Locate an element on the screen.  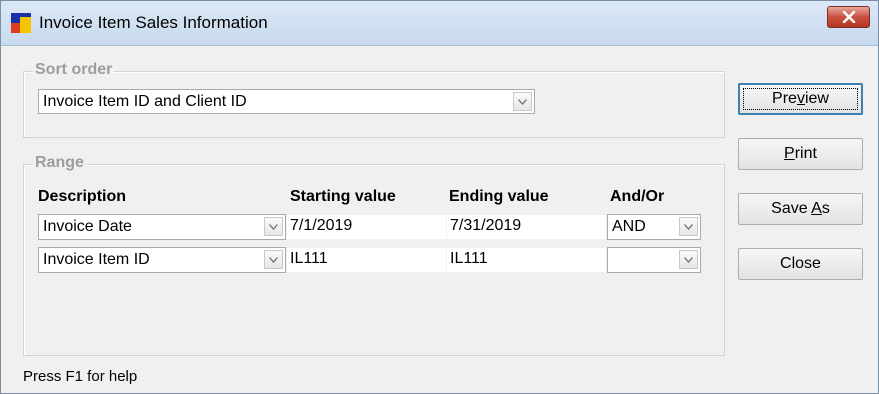
range-row-1-description-dropdown: Invoice Date is located at coordinates (162, 227).